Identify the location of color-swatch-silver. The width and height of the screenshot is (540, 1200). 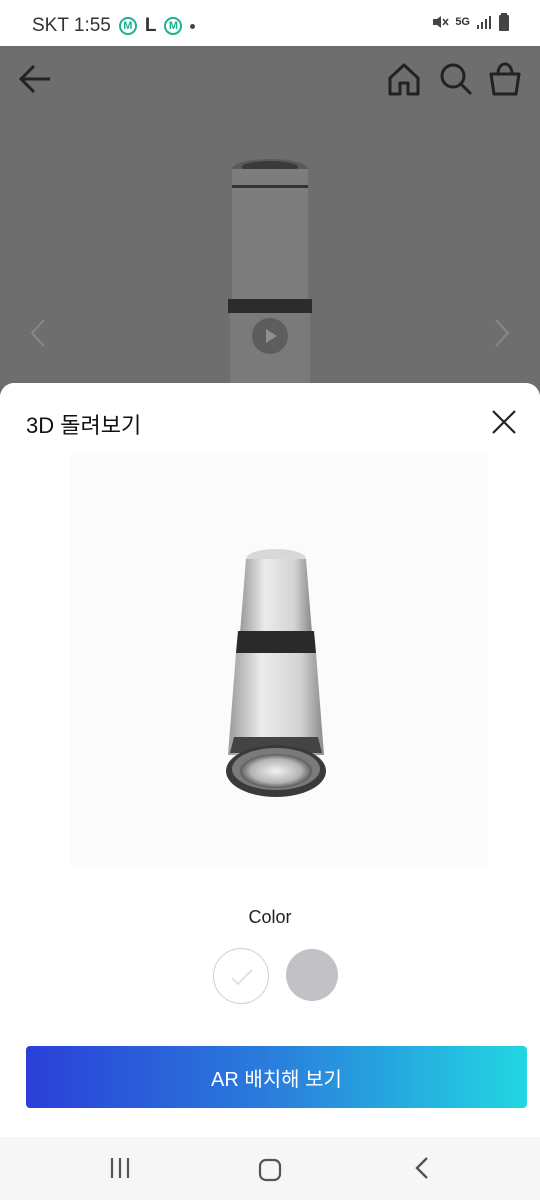
(312, 975).